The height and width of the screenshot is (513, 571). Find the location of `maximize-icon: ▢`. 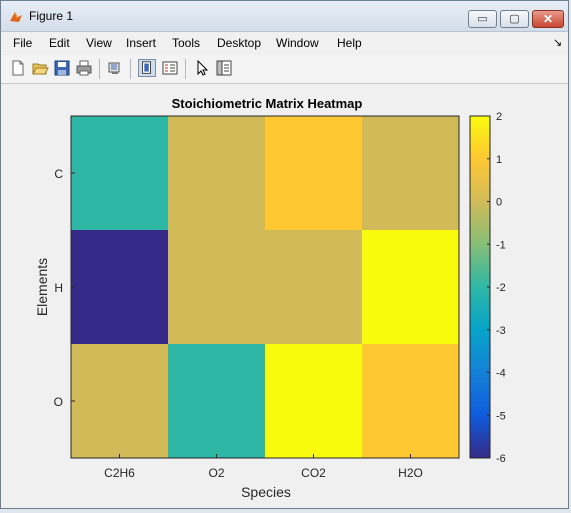

maximize-icon: ▢ is located at coordinates (514, 19).